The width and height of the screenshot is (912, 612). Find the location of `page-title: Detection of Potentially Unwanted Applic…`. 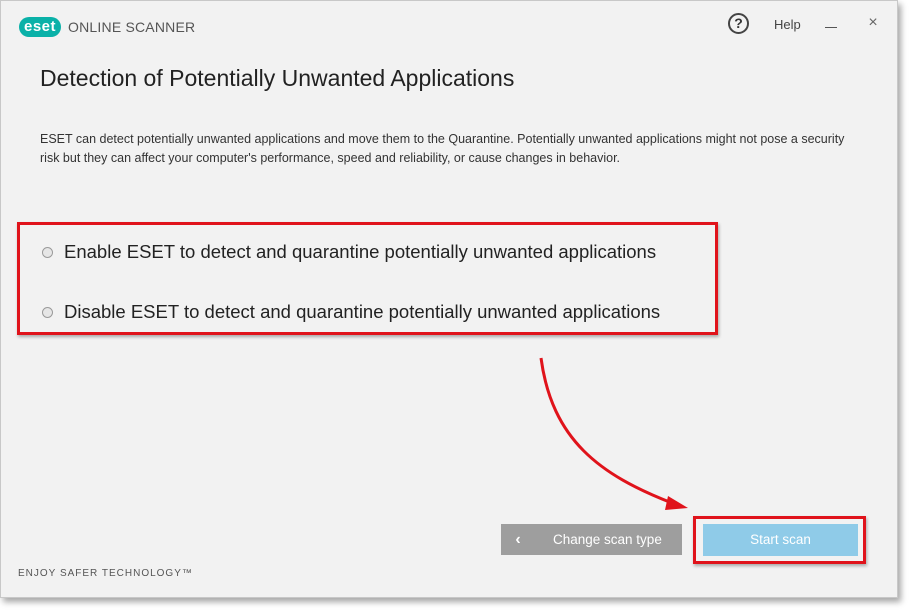

page-title: Detection of Potentially Unwanted Applic… is located at coordinates (277, 78).